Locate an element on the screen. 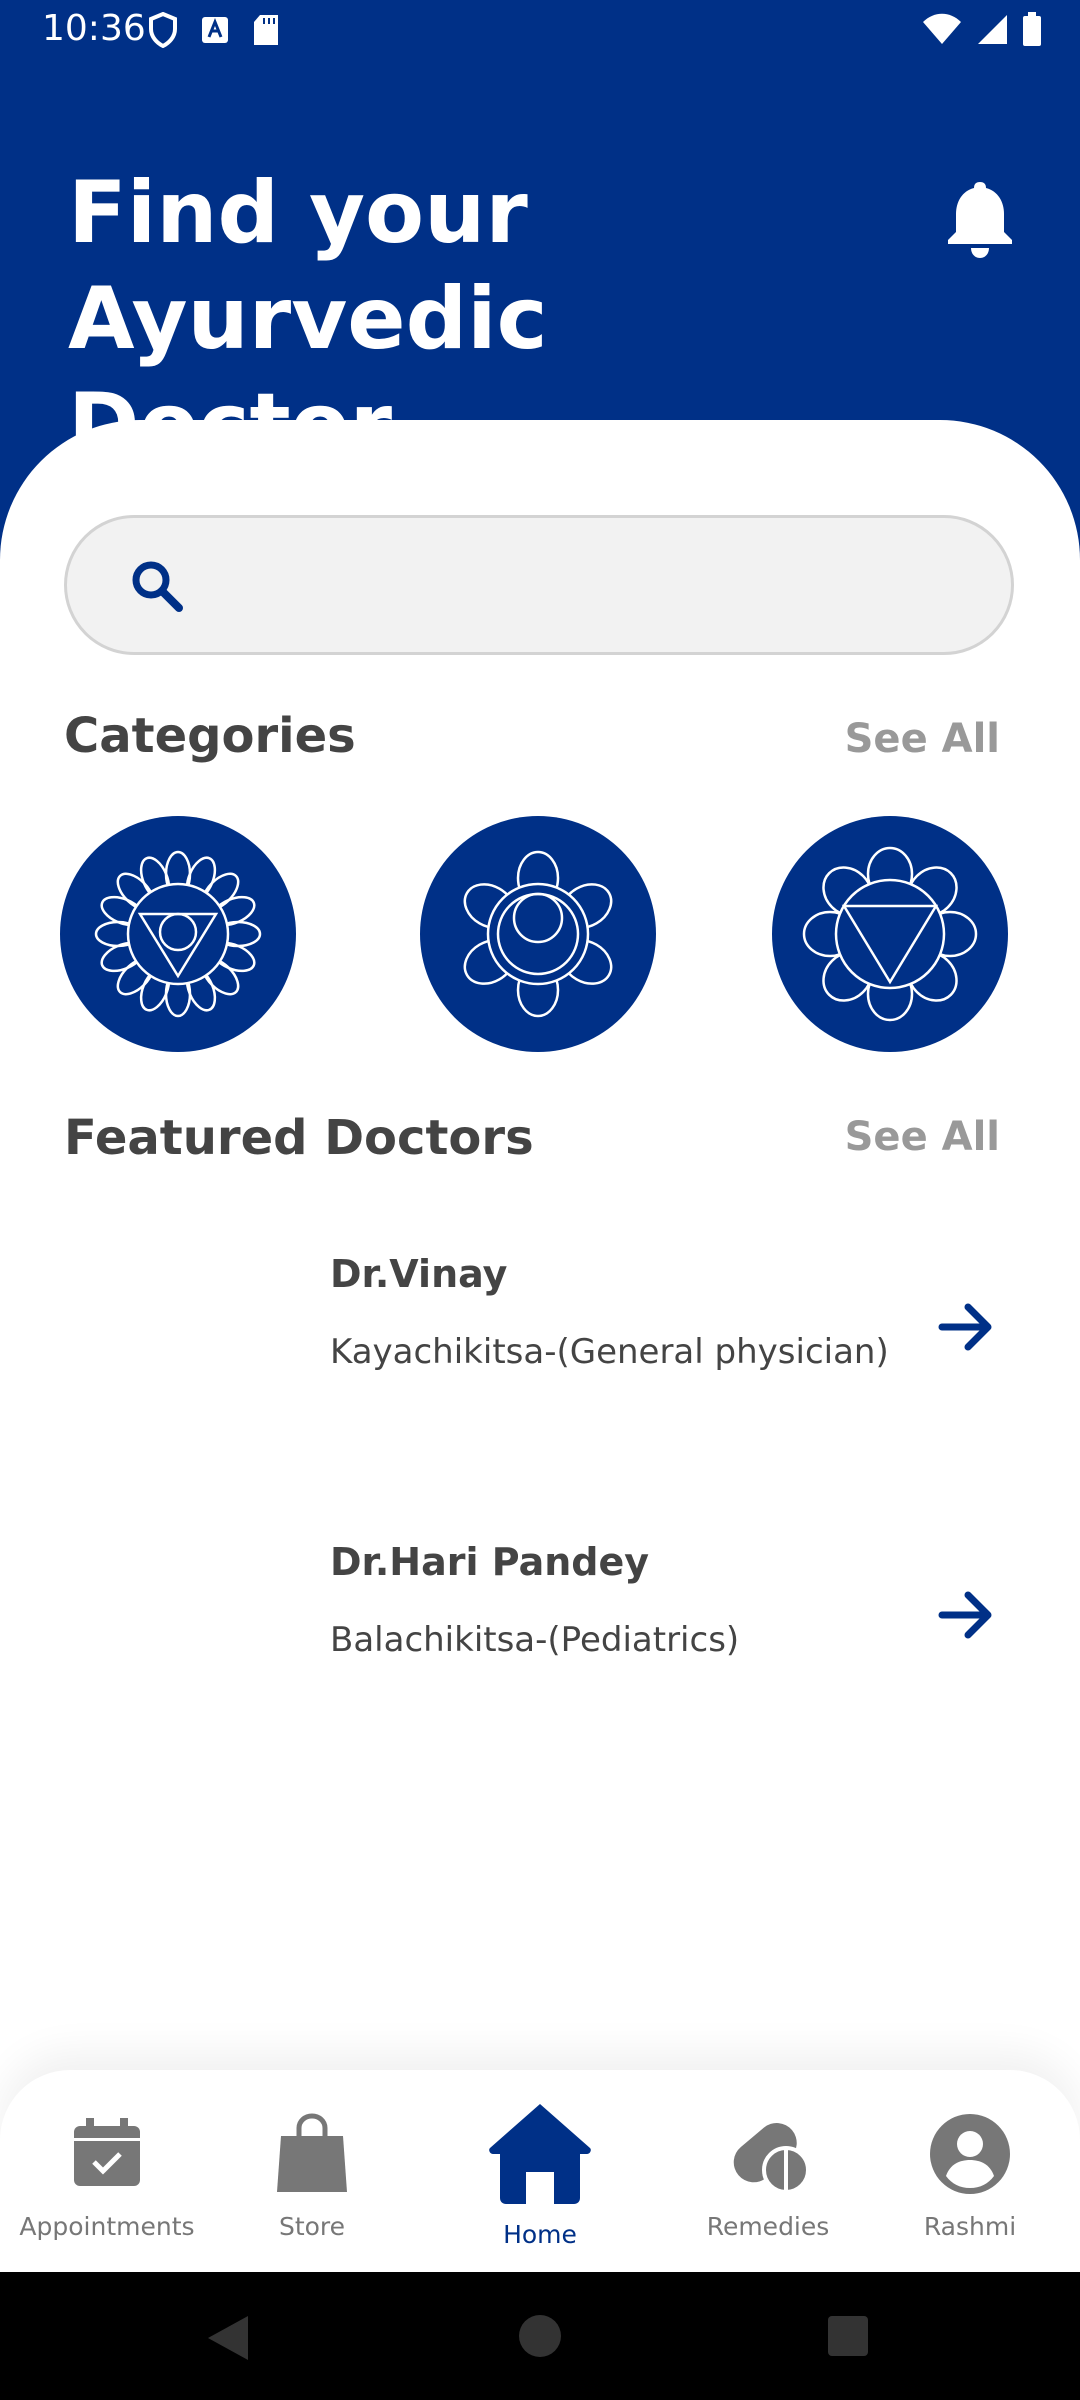  nav-store: Store is located at coordinates (312, 2171).